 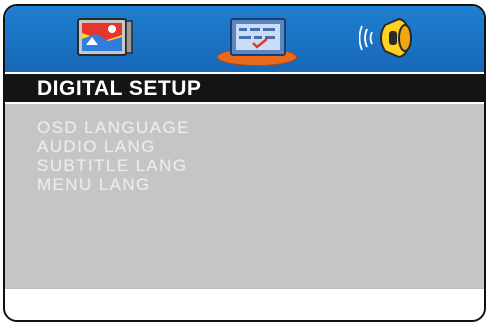 I want to click on tv-picture-icon, so click(x=105, y=37).